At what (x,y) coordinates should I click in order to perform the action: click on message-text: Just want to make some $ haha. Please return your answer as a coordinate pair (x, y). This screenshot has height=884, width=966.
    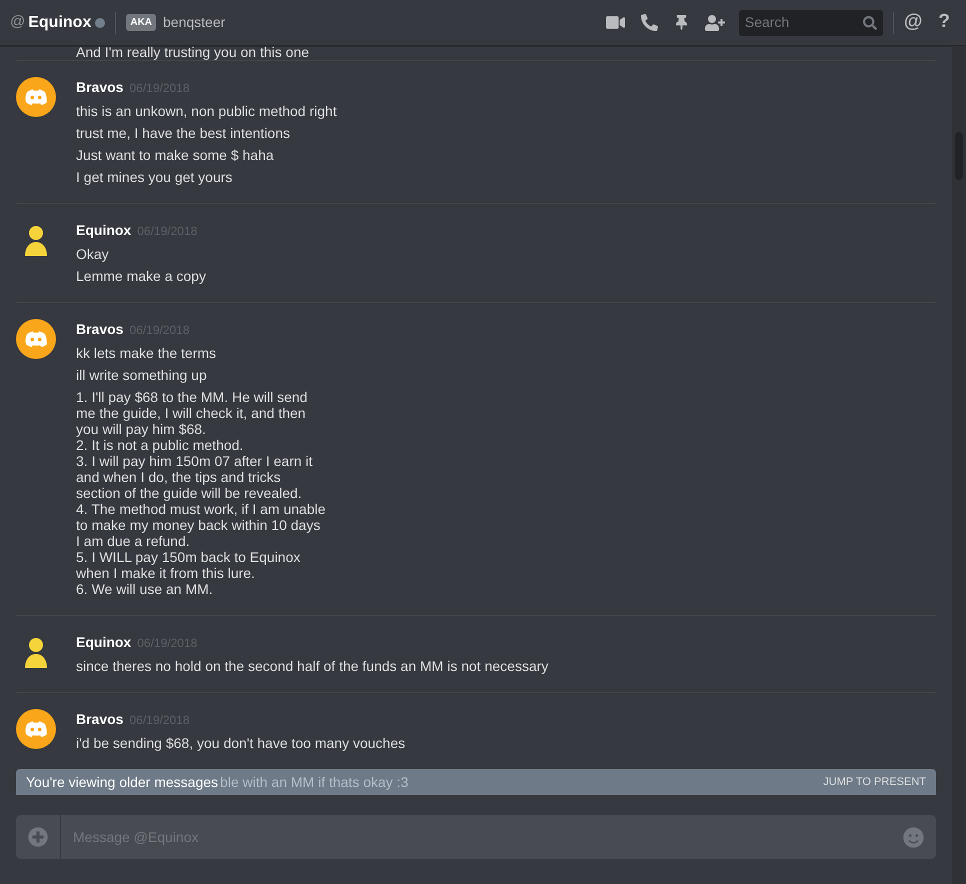
    Looking at the image, I should click on (175, 155).